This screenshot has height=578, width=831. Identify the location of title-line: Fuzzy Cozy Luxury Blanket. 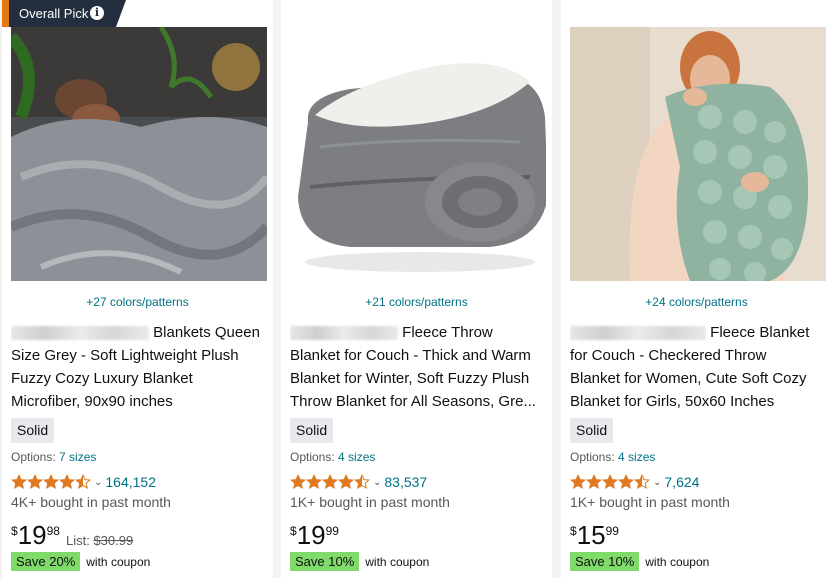
(102, 378).